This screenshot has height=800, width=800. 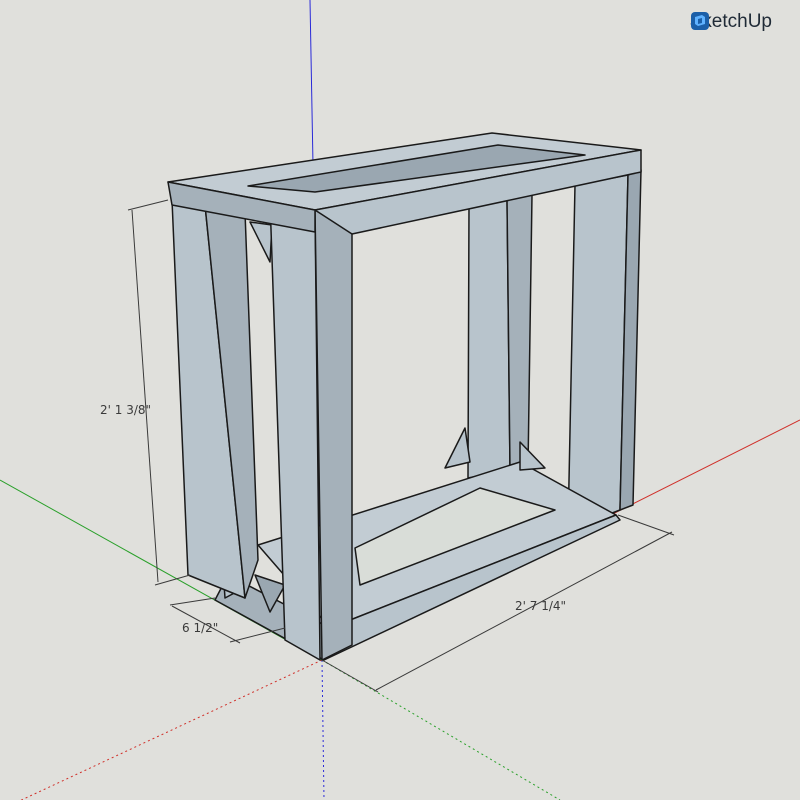 What do you see at coordinates (731, 22) in the screenshot?
I see `sketchup-brand: SketchUp` at bounding box center [731, 22].